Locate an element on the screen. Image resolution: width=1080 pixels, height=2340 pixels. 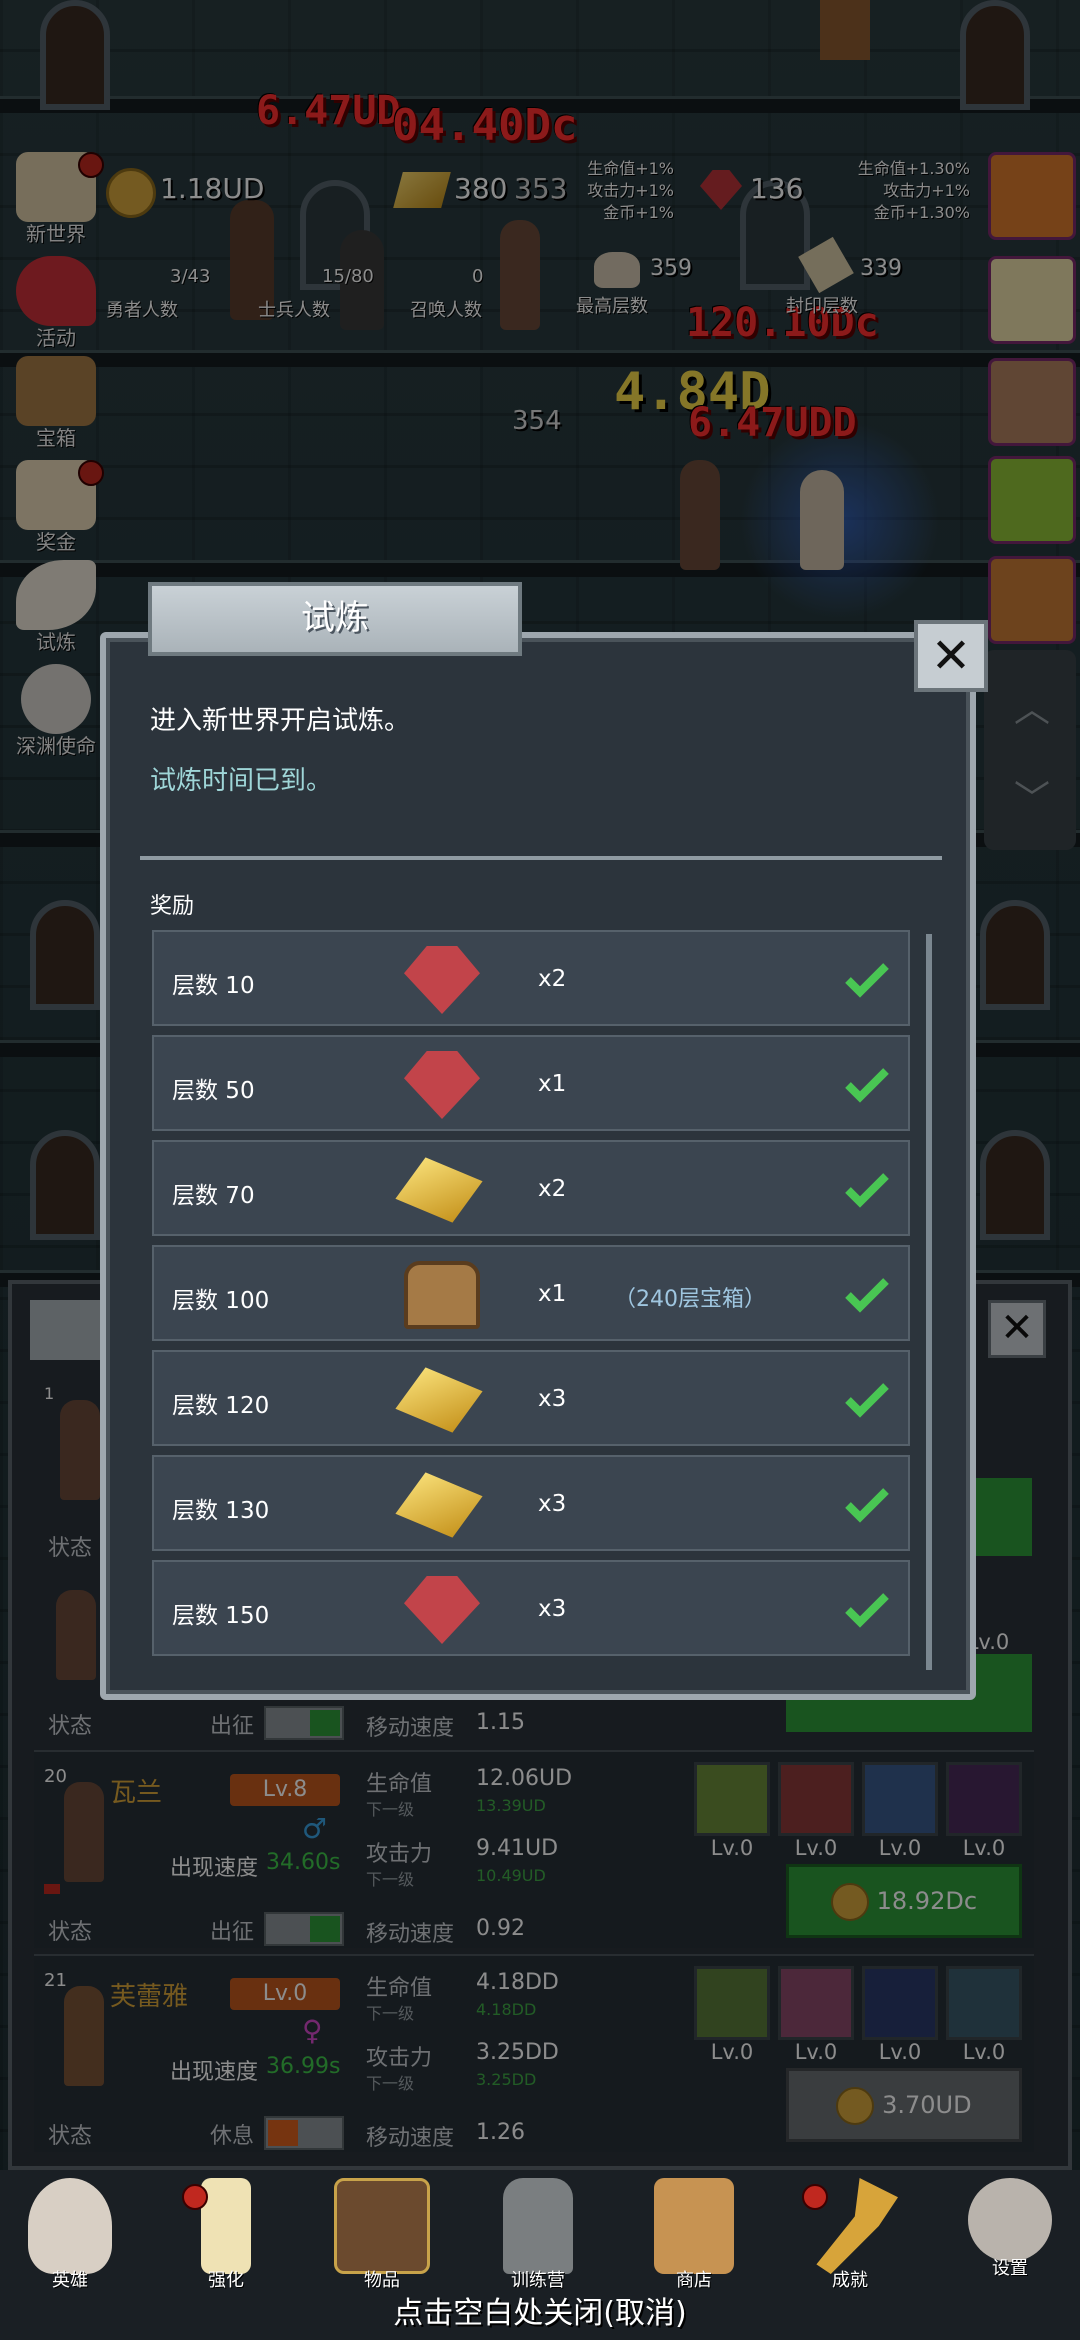
lantern-icon is located at coordinates (538, 2226).